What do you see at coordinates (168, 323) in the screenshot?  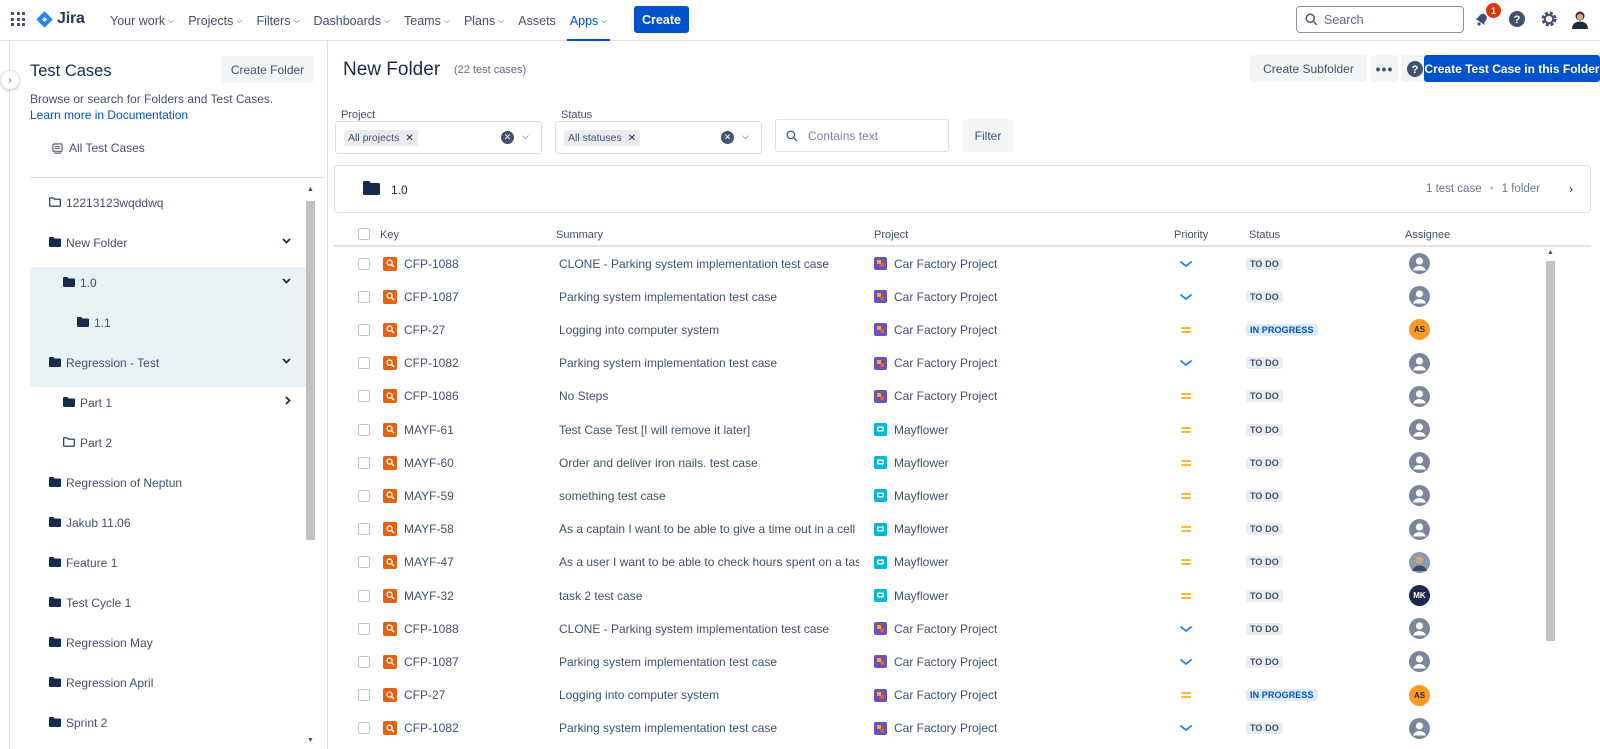 I see `tree-folder: 1.1` at bounding box center [168, 323].